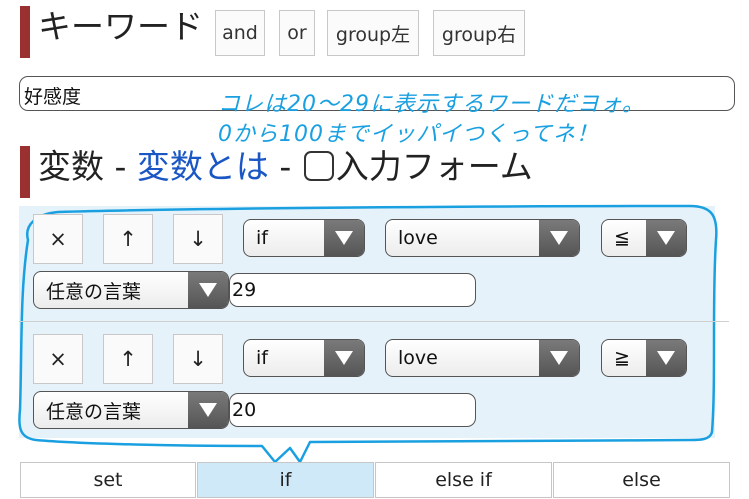  What do you see at coordinates (285, 480) in the screenshot?
I see `tab-if: if` at bounding box center [285, 480].